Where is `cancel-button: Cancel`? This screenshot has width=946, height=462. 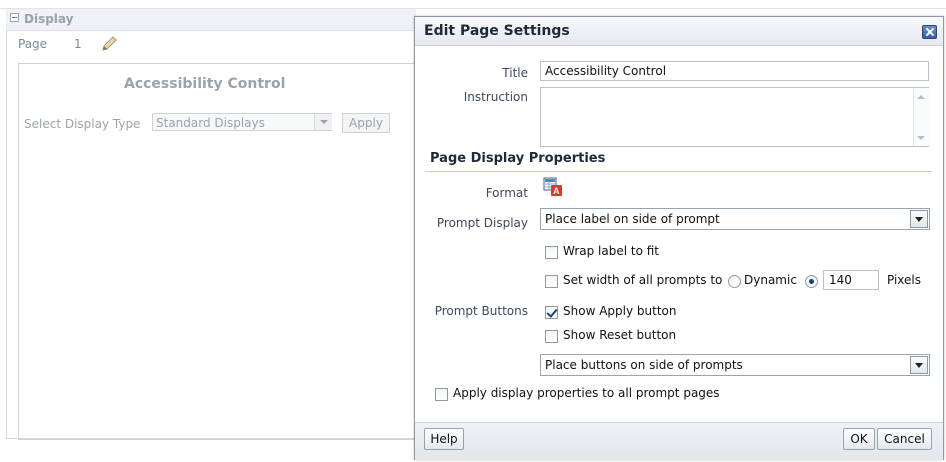
cancel-button: Cancel is located at coordinates (904, 439).